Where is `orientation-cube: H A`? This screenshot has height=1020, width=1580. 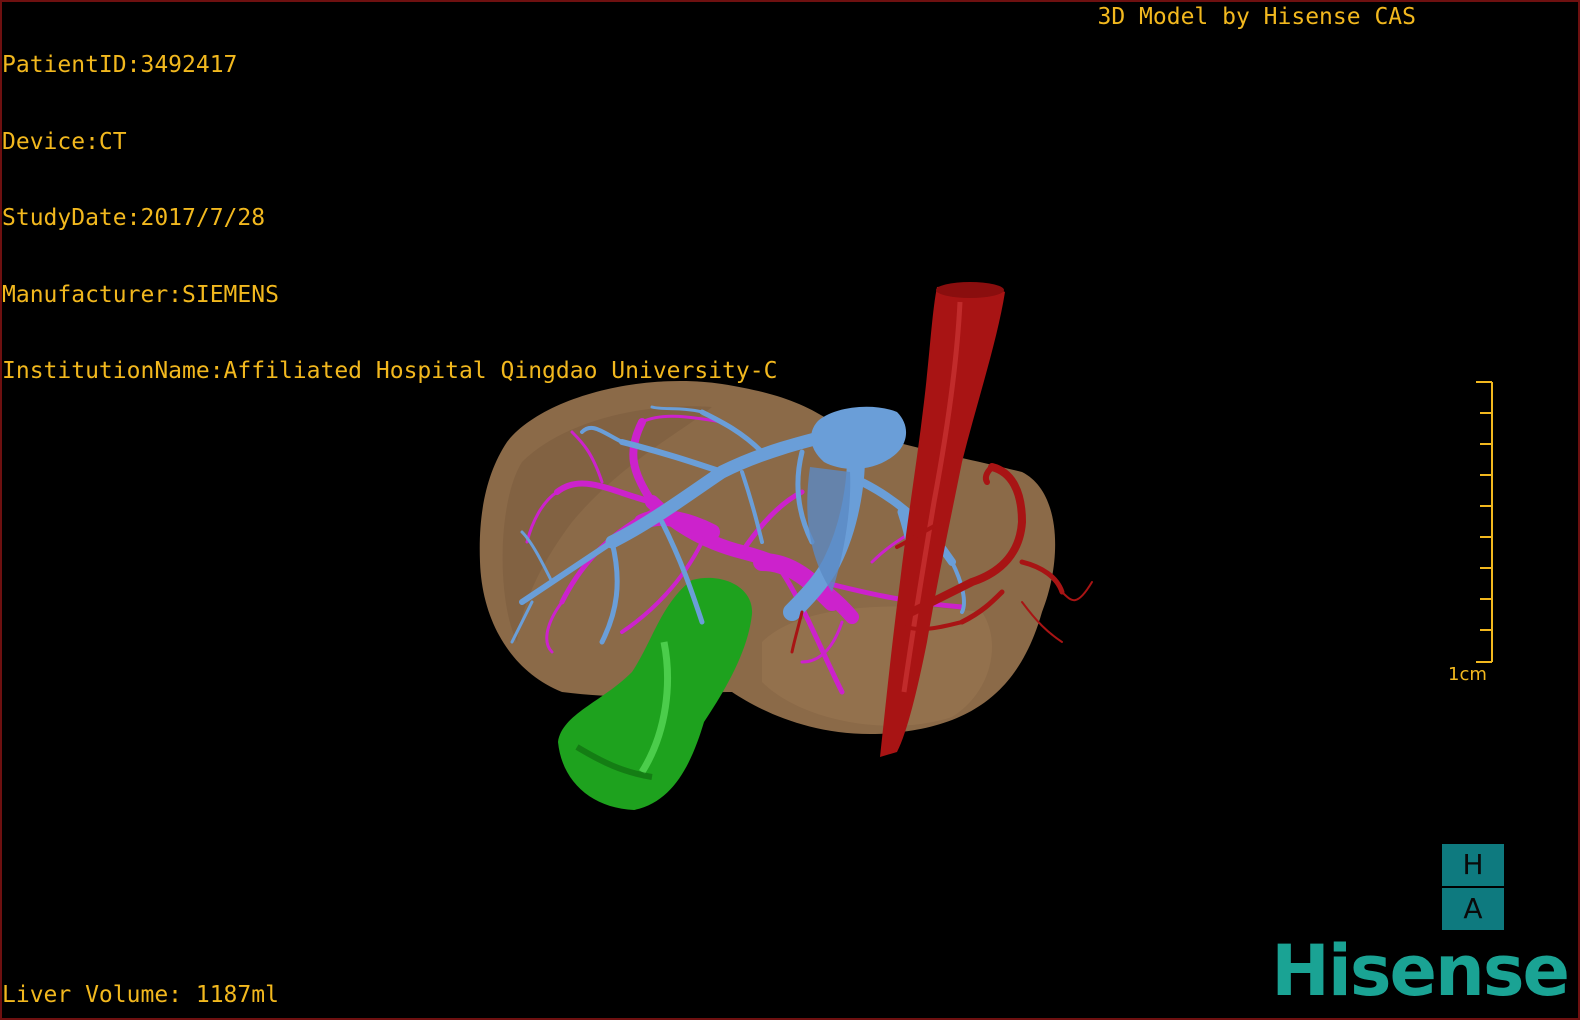
orientation-cube: H A is located at coordinates (1473, 888).